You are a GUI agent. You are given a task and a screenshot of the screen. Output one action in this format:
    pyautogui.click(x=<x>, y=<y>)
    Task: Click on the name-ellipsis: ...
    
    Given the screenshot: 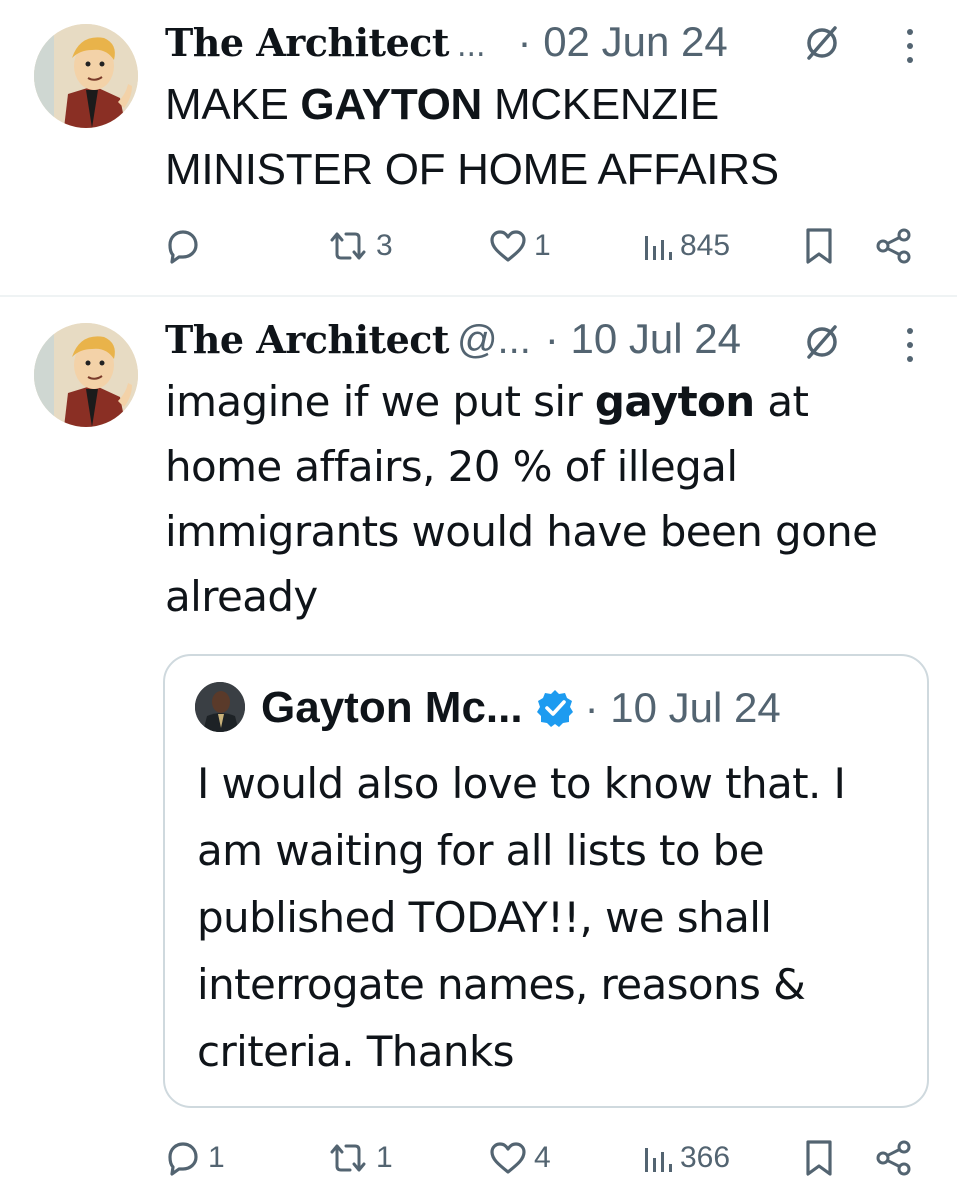 What is the action you would take?
    pyautogui.click(x=471, y=46)
    